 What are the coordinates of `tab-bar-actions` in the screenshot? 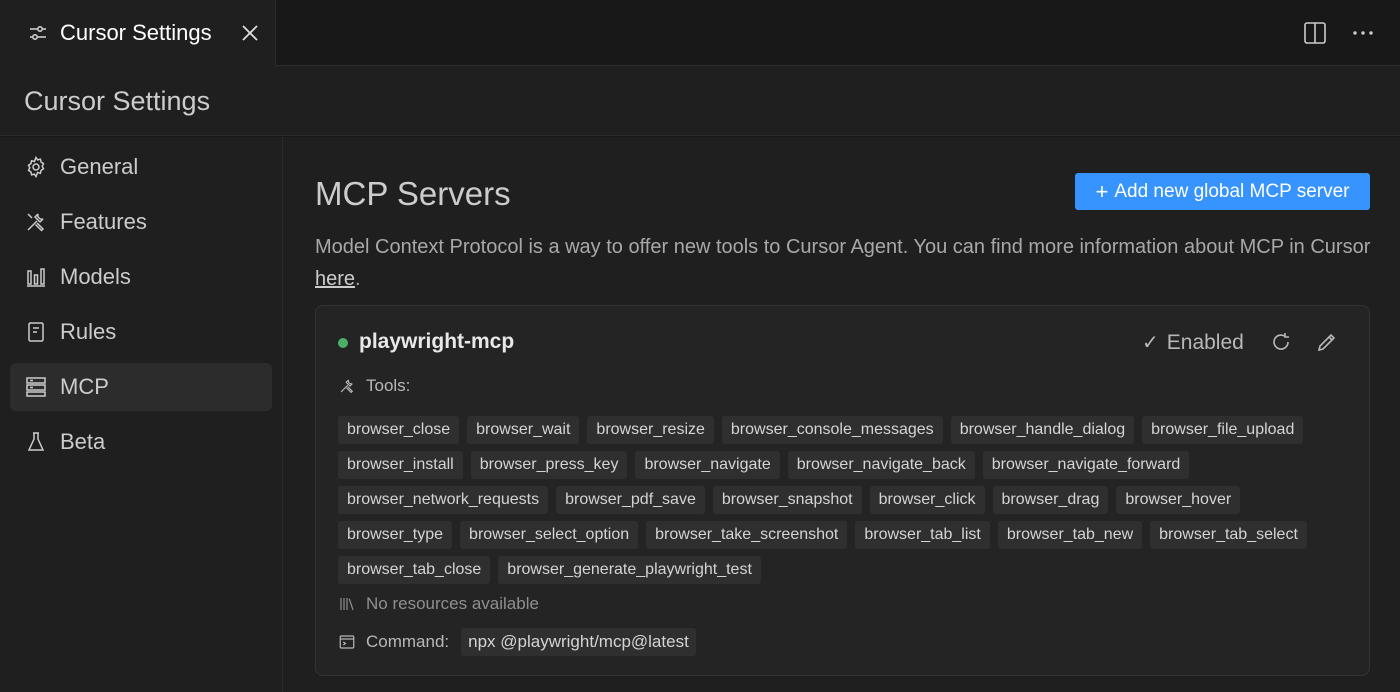 It's located at (1339, 33).